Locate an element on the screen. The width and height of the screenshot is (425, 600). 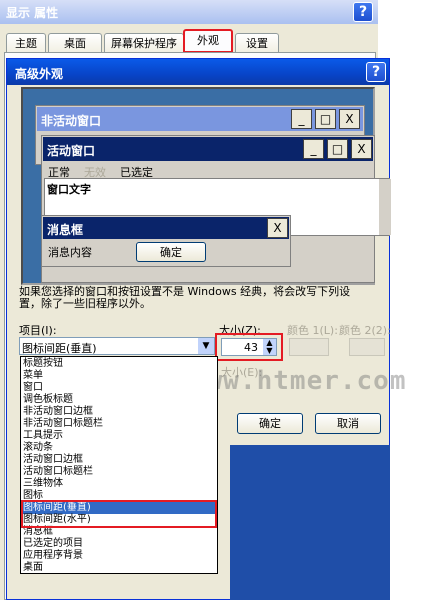
outer-title-bar: 显示 属性 ? is located at coordinates (189, 12).